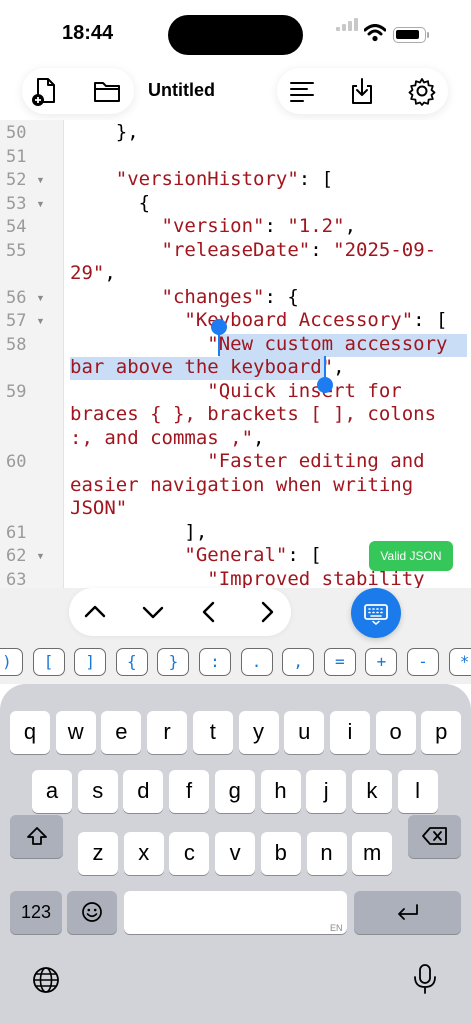 This screenshot has width=471, height=1024. Describe the element at coordinates (52, 791) in the screenshot. I see `key-a: a` at that location.